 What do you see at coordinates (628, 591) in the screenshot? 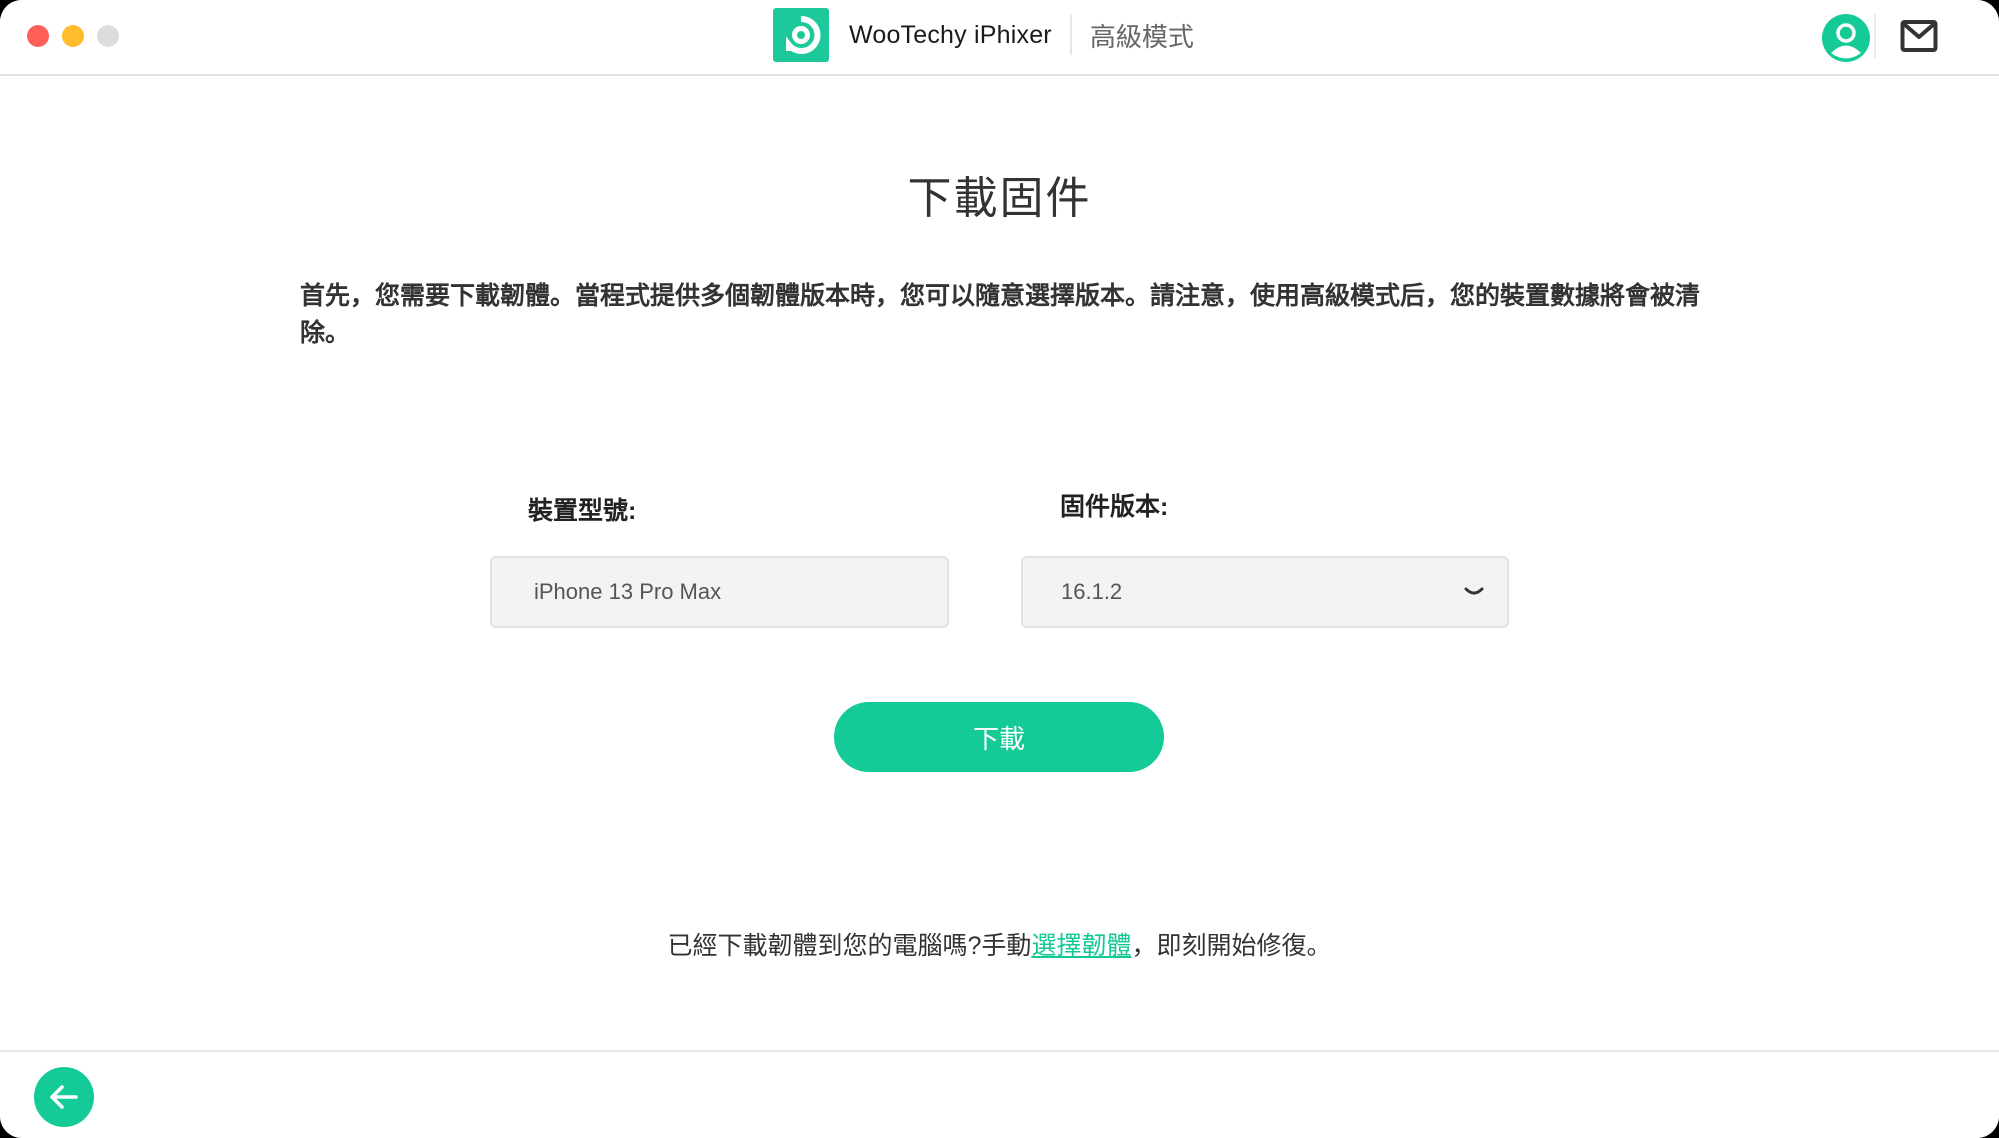
I see `device-model-value: iPhone 13 Pro Max` at bounding box center [628, 591].